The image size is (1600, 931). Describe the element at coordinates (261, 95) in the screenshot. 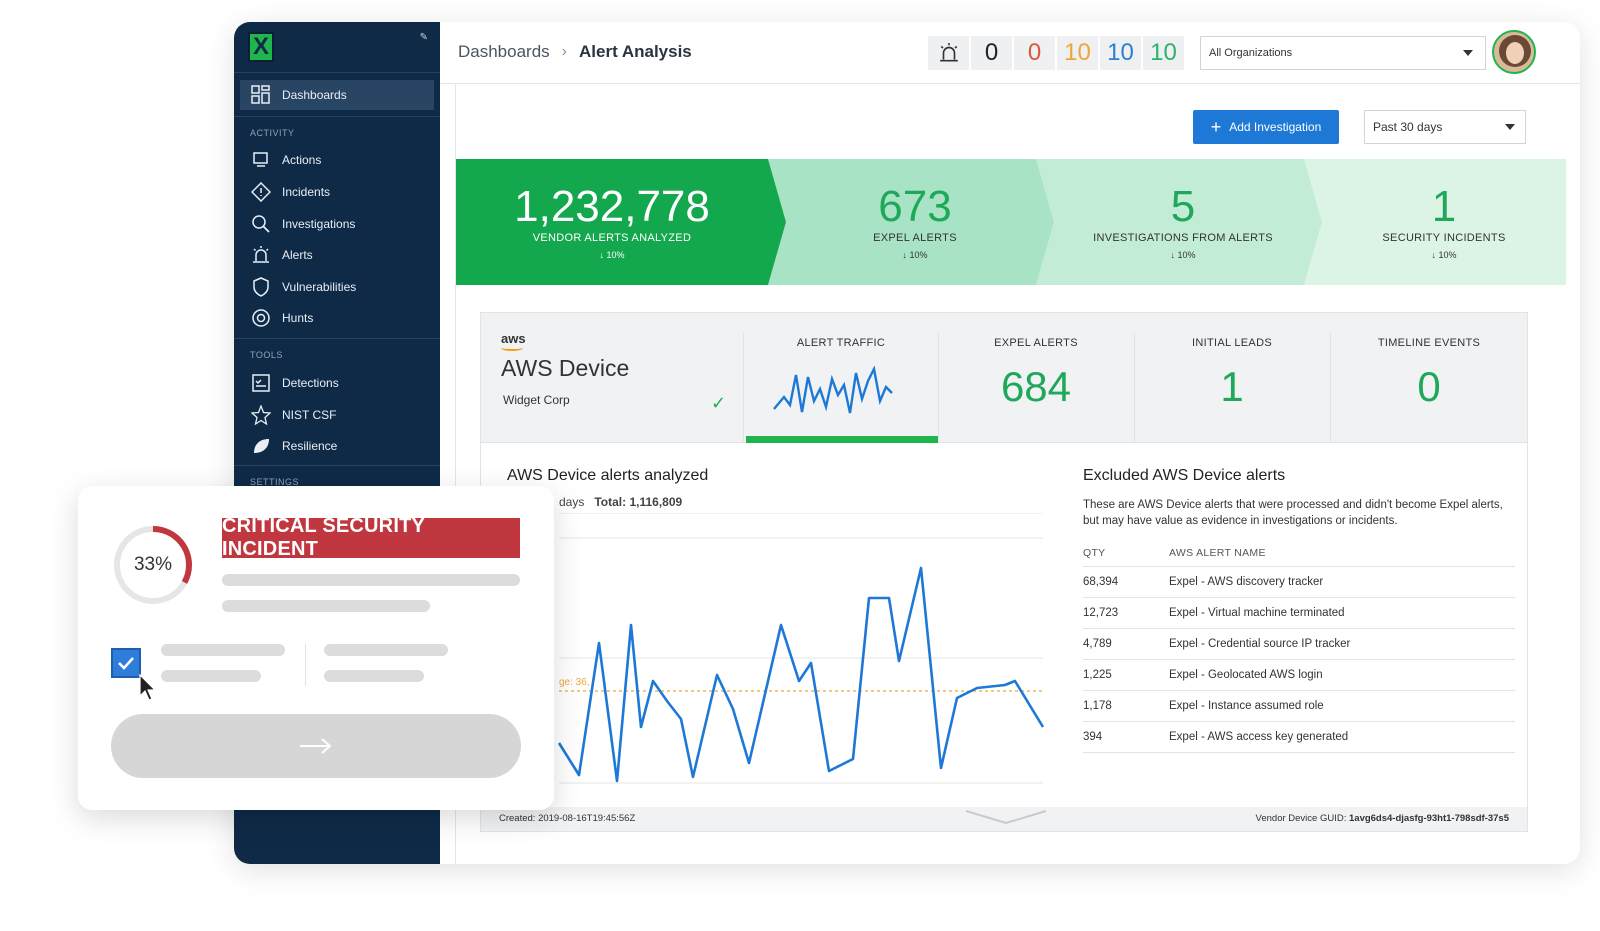

I see `dashboard-grid-icon` at that location.